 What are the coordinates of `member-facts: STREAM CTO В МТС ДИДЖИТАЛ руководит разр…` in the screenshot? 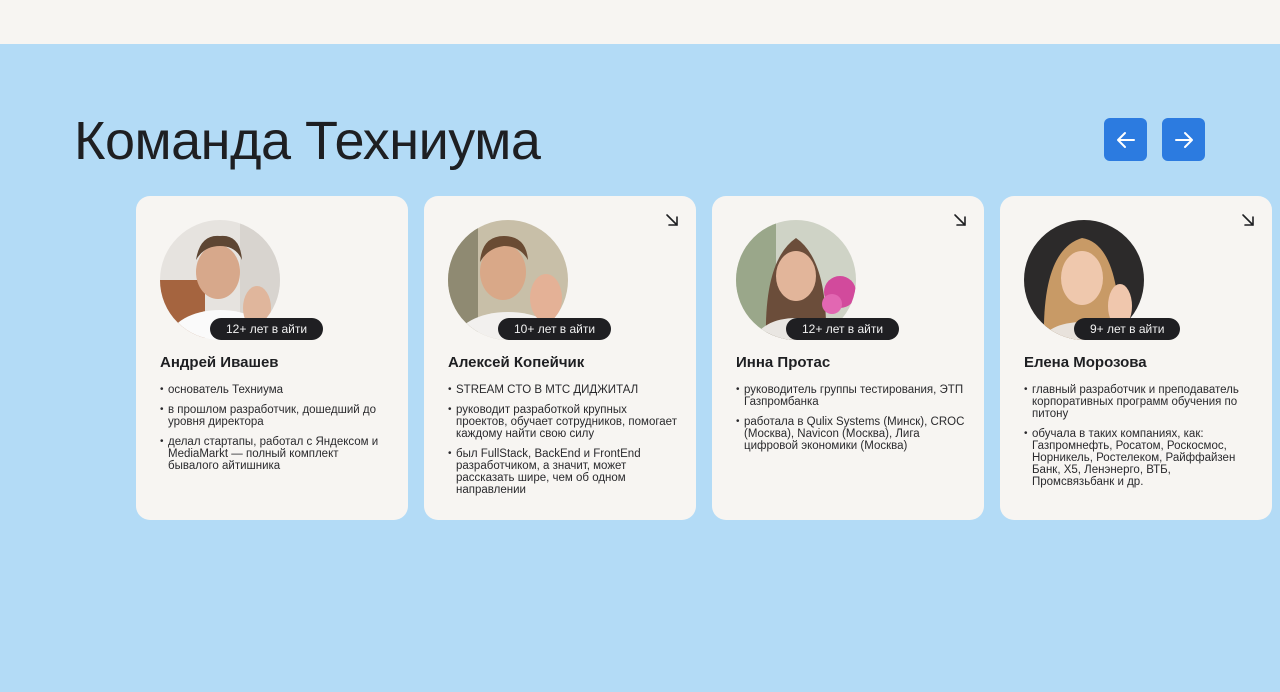 It's located at (564, 444).